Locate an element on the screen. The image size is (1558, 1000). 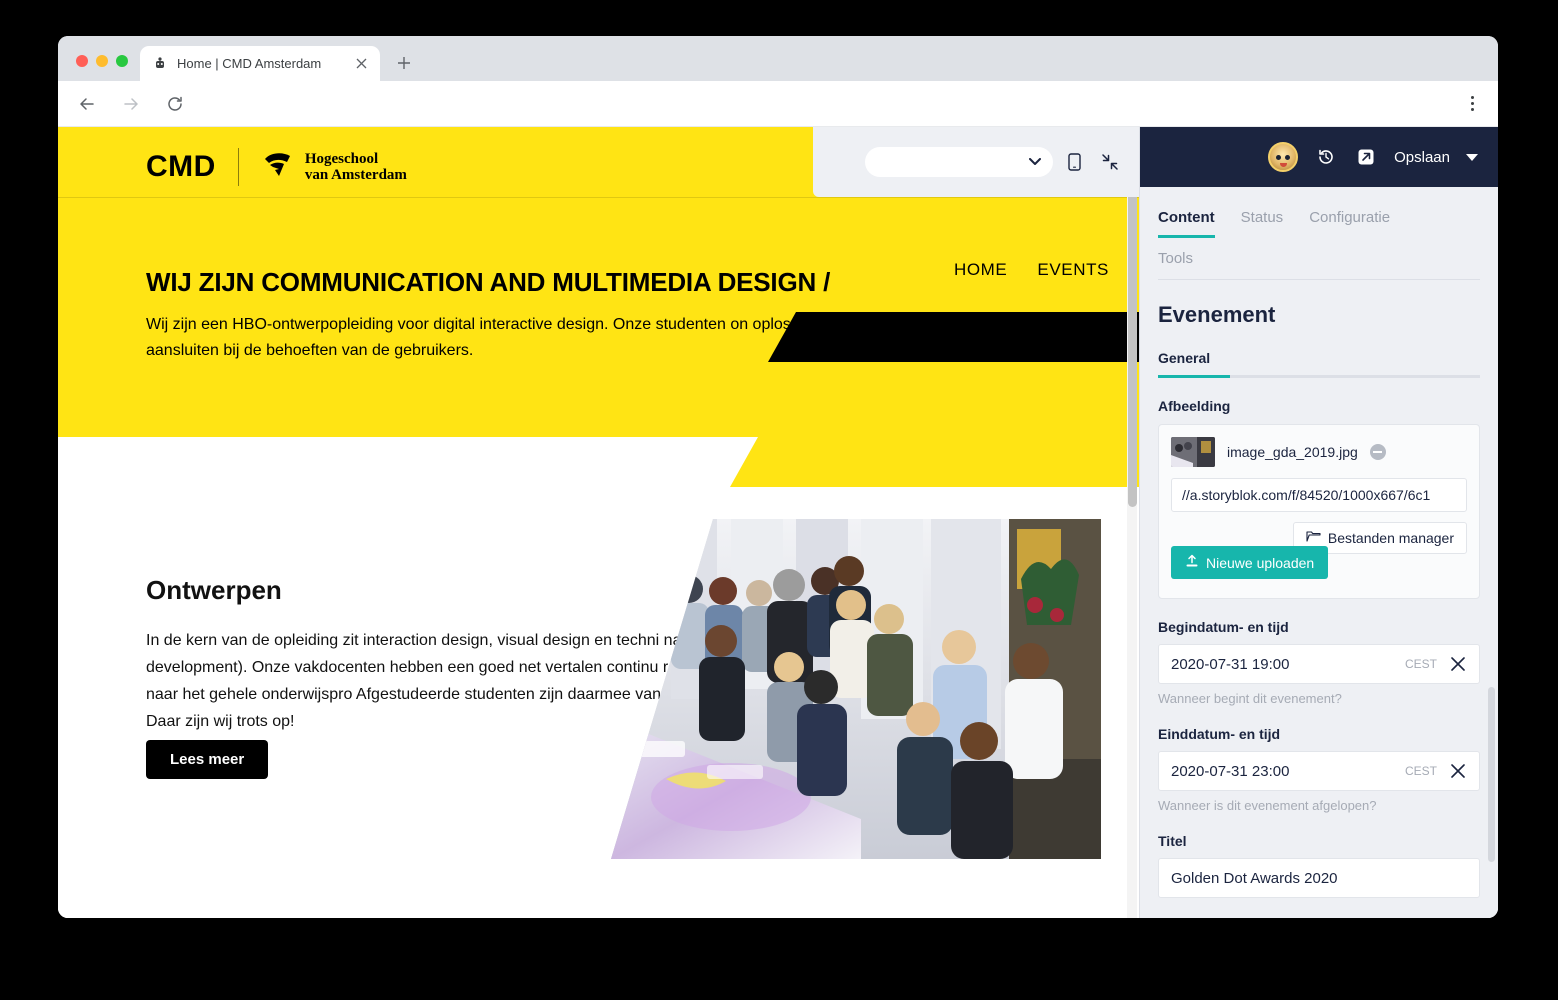
tab-configuratie: Configuratie is located at coordinates (1349, 223).